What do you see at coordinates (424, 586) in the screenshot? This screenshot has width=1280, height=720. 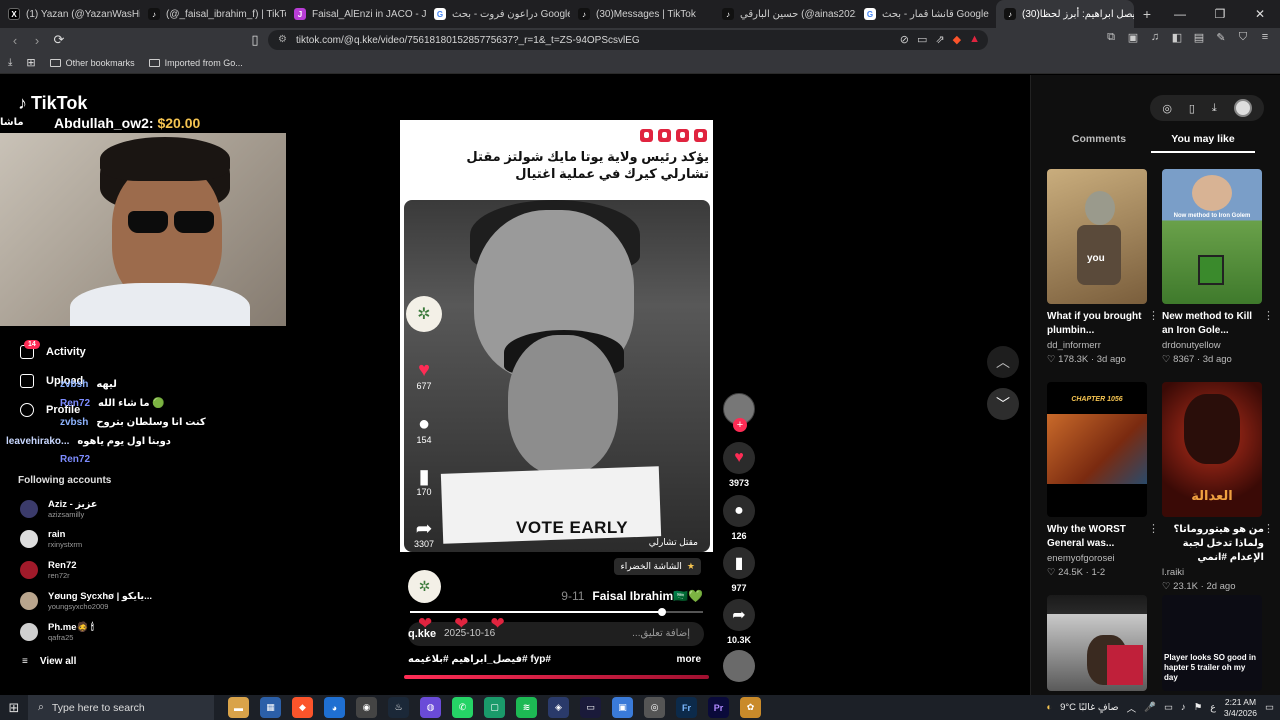 I see `channel-avatar: ✲` at bounding box center [424, 586].